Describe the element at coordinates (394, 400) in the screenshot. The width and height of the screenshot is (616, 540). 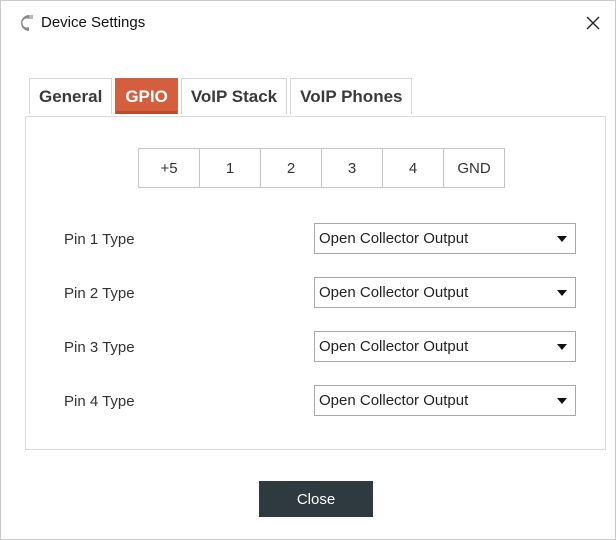
I see `pin-4-type-value: Open Collector Output` at that location.